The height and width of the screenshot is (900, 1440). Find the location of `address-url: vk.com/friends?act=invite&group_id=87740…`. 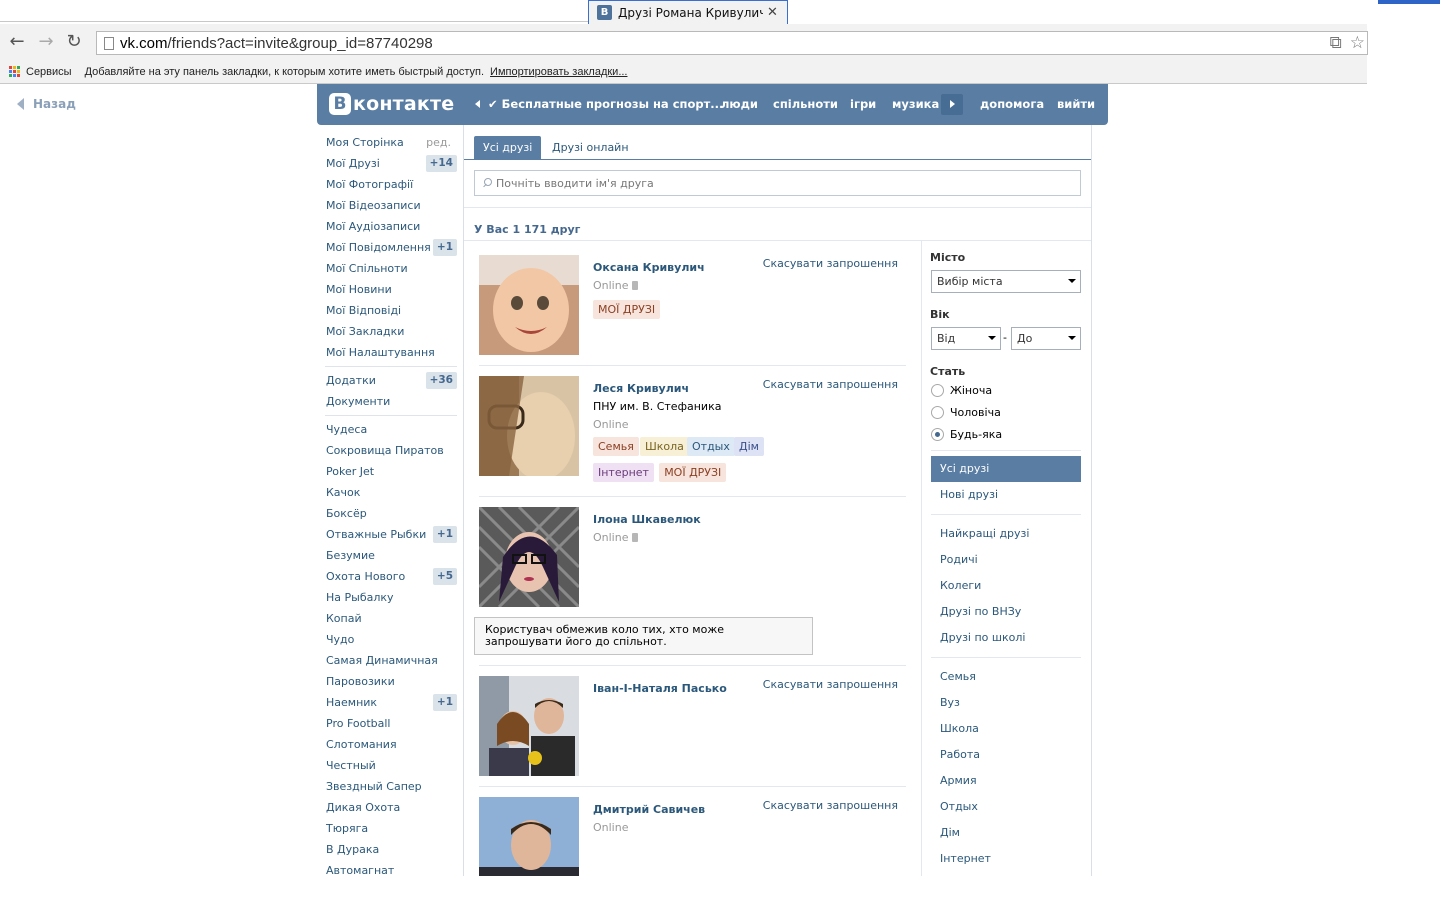

address-url: vk.com/friends?act=invite&group_id=87740… is located at coordinates (276, 43).